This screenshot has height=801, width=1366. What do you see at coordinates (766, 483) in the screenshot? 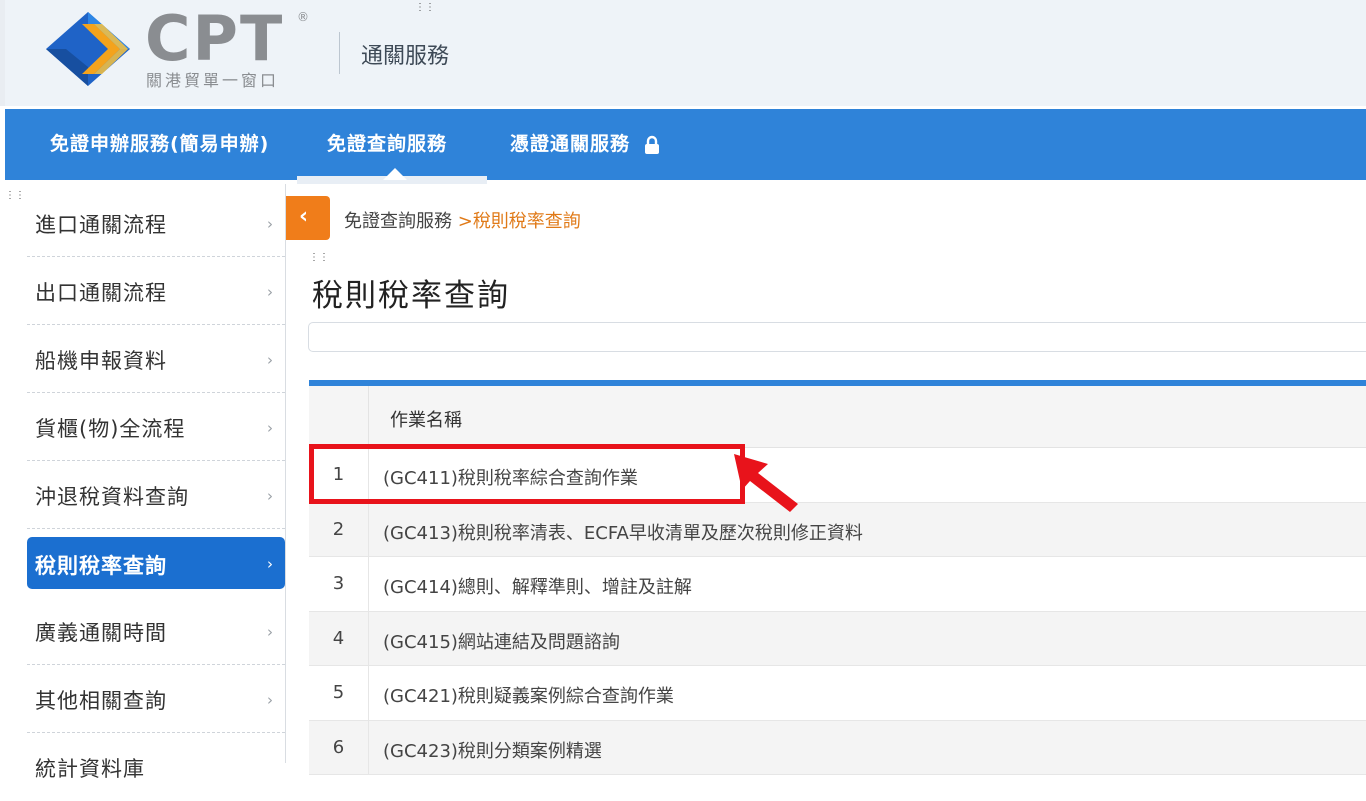
I see `pointer-arrow-icon` at bounding box center [766, 483].